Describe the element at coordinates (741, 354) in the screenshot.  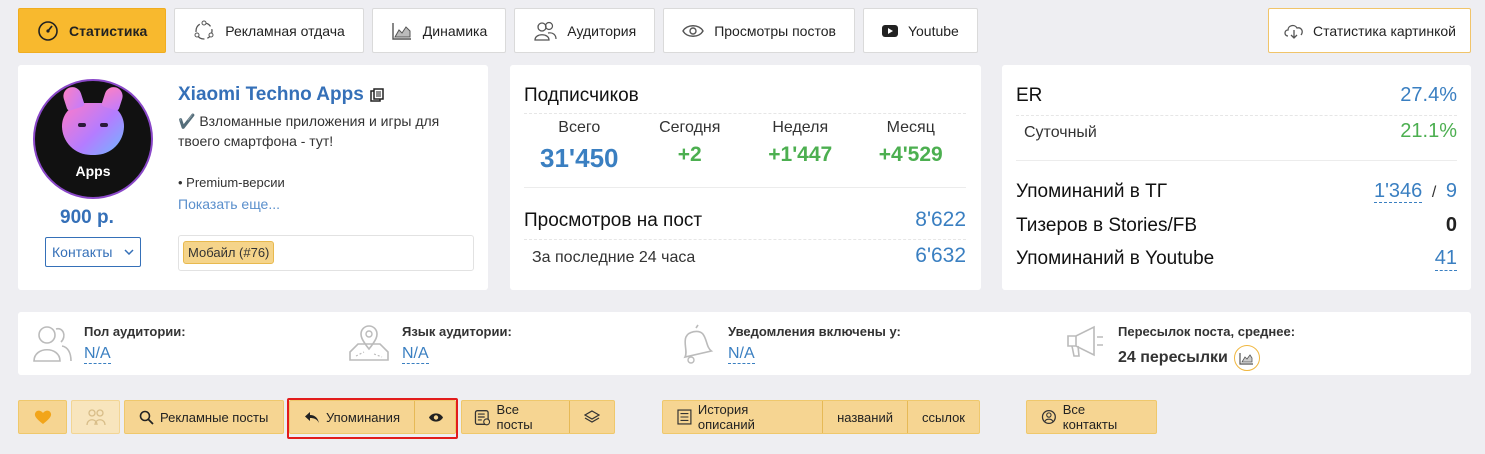
I see `audience-notifications-value: N/A` at that location.